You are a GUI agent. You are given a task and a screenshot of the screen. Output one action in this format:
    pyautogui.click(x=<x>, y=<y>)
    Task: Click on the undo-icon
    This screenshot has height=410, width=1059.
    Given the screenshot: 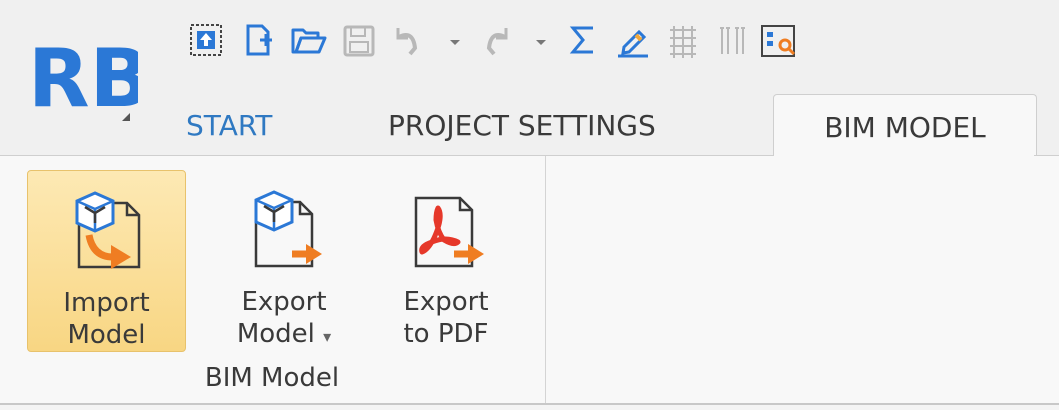 What is the action you would take?
    pyautogui.click(x=407, y=42)
    